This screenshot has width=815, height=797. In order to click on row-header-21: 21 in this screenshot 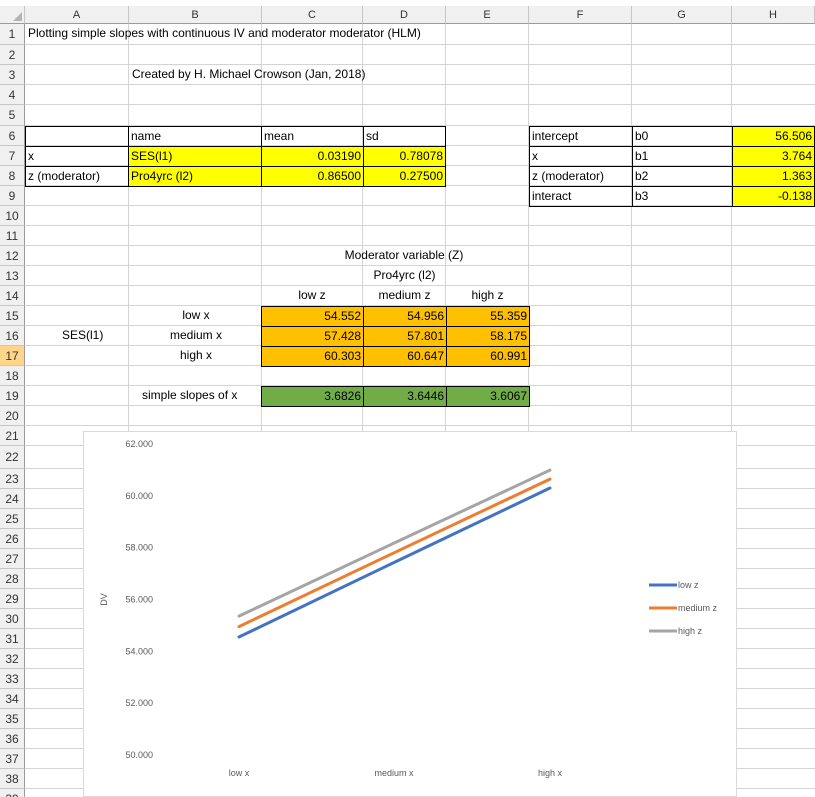, I will do `click(12, 436)`.